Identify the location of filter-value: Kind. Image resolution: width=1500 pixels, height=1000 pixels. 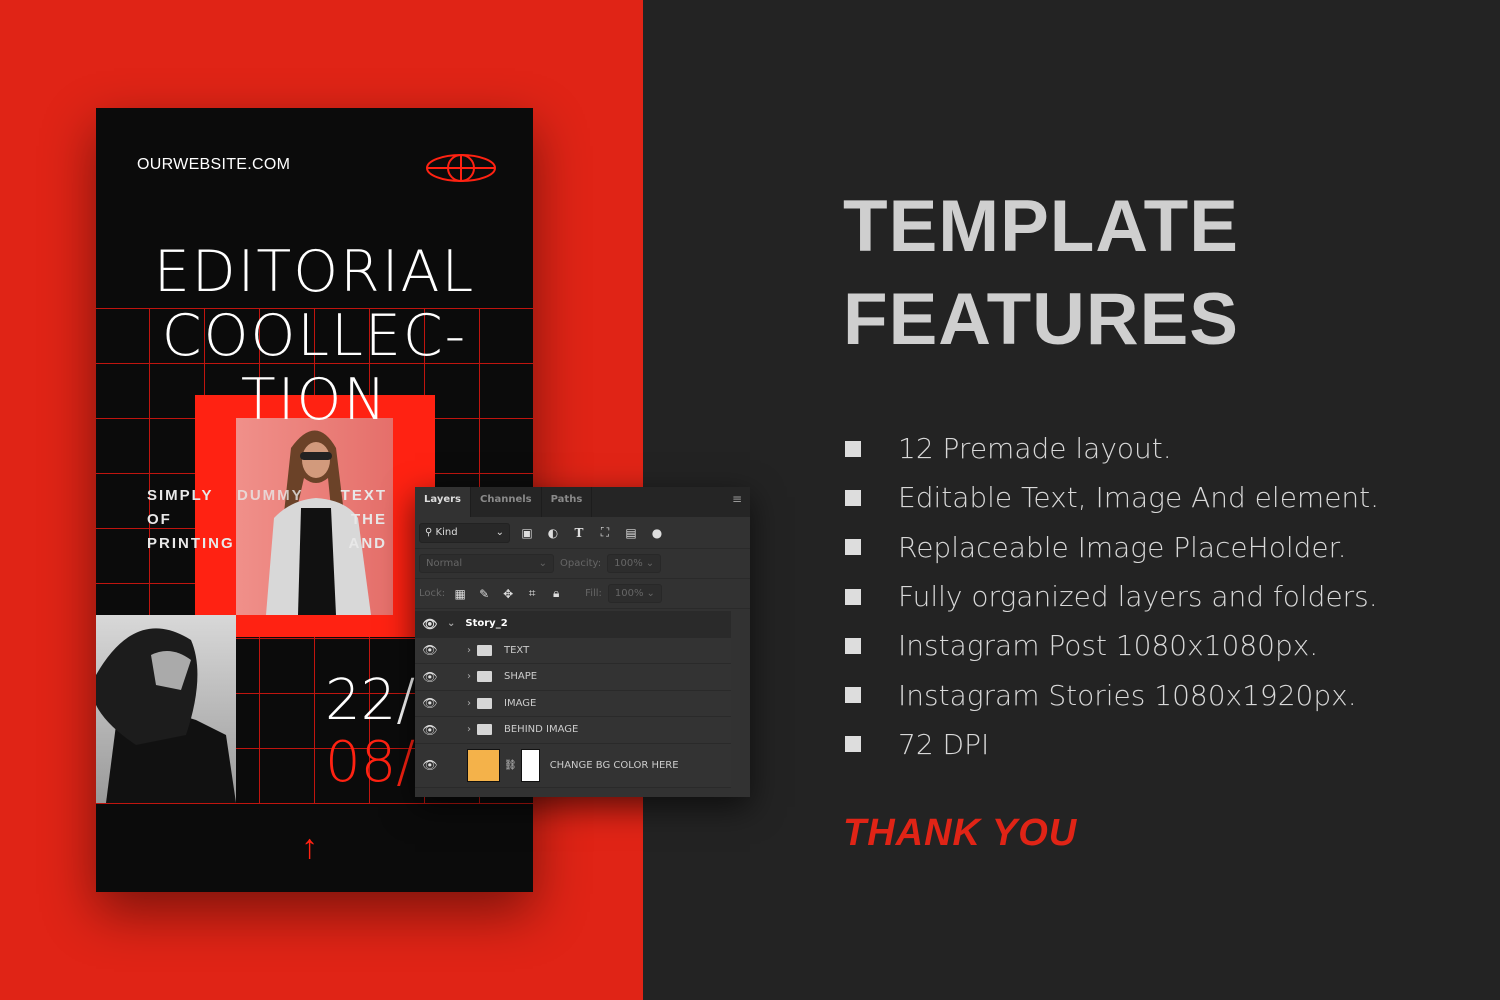
(446, 532).